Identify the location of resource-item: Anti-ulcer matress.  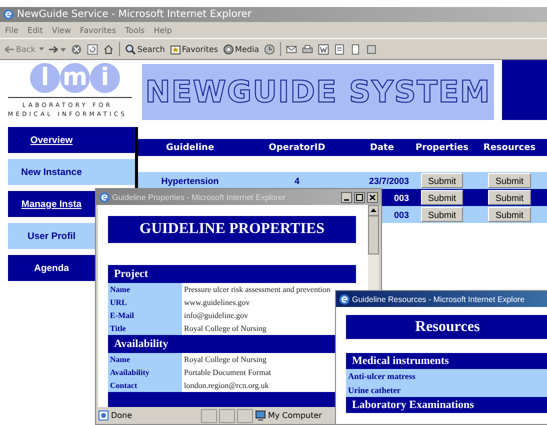
(446, 376).